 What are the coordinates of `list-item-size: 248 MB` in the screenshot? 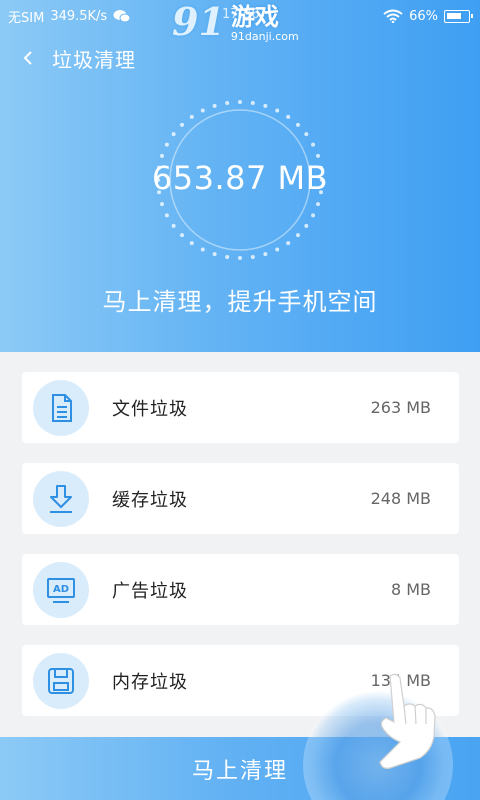 It's located at (400, 498).